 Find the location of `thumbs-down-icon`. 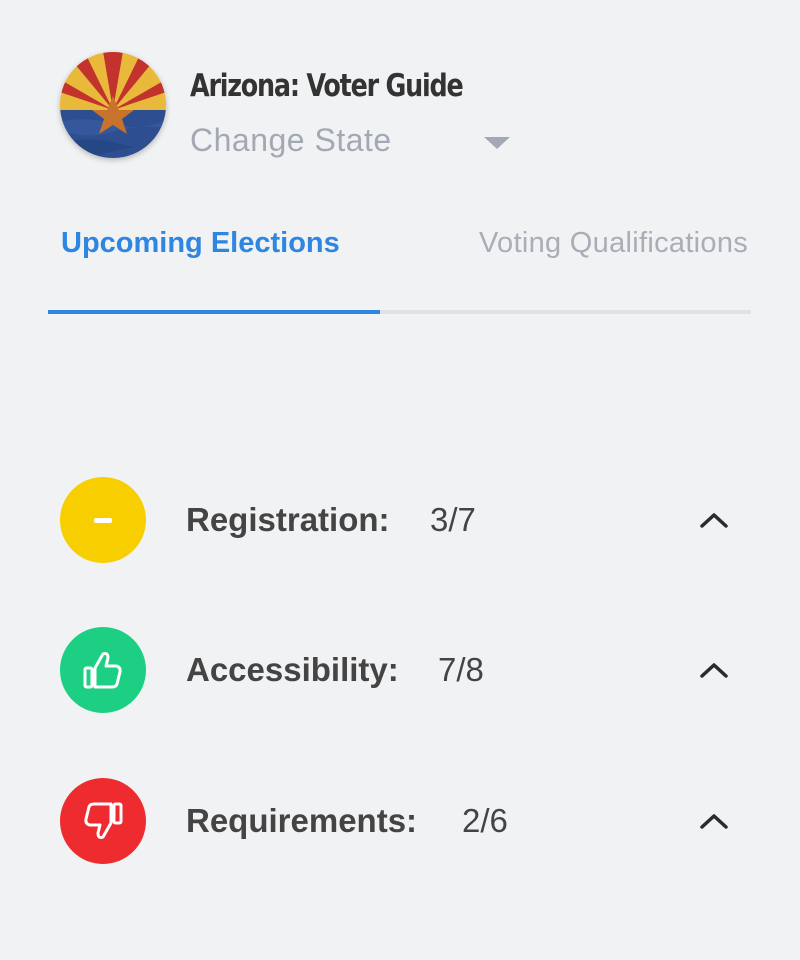

thumbs-down-icon is located at coordinates (103, 820).